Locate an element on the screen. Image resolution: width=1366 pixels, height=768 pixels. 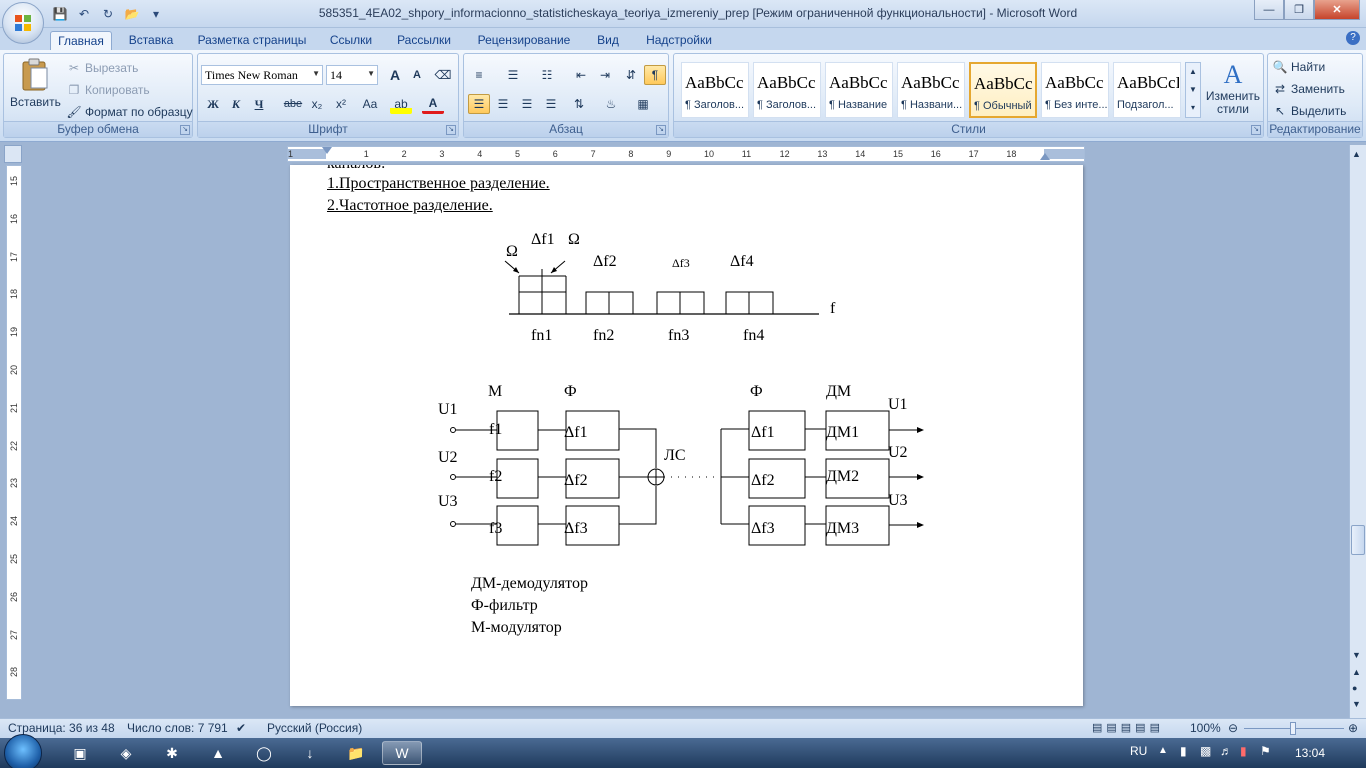
browse-object-icon: ● is located at coordinates (1354, 688).